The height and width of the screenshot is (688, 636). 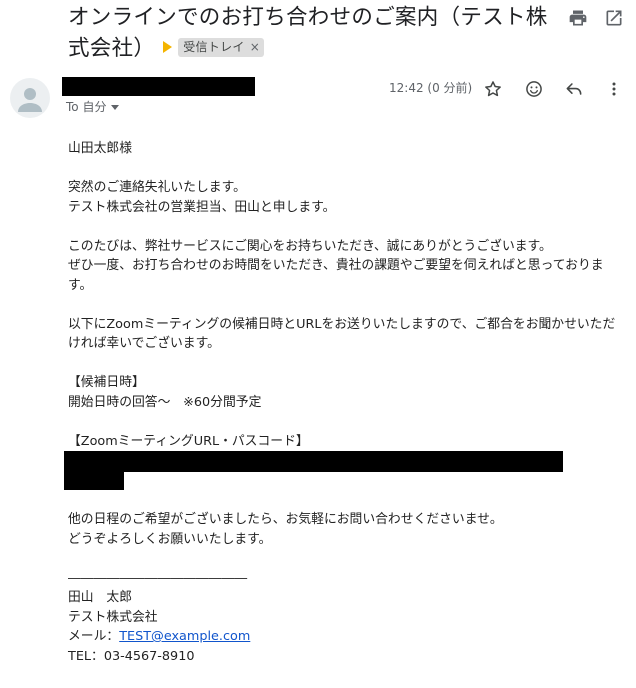 I want to click on closing-line-1: 他の日程のご希望がございましたら、お気軽にお問い合わせくださいませ。, so click(x=285, y=519).